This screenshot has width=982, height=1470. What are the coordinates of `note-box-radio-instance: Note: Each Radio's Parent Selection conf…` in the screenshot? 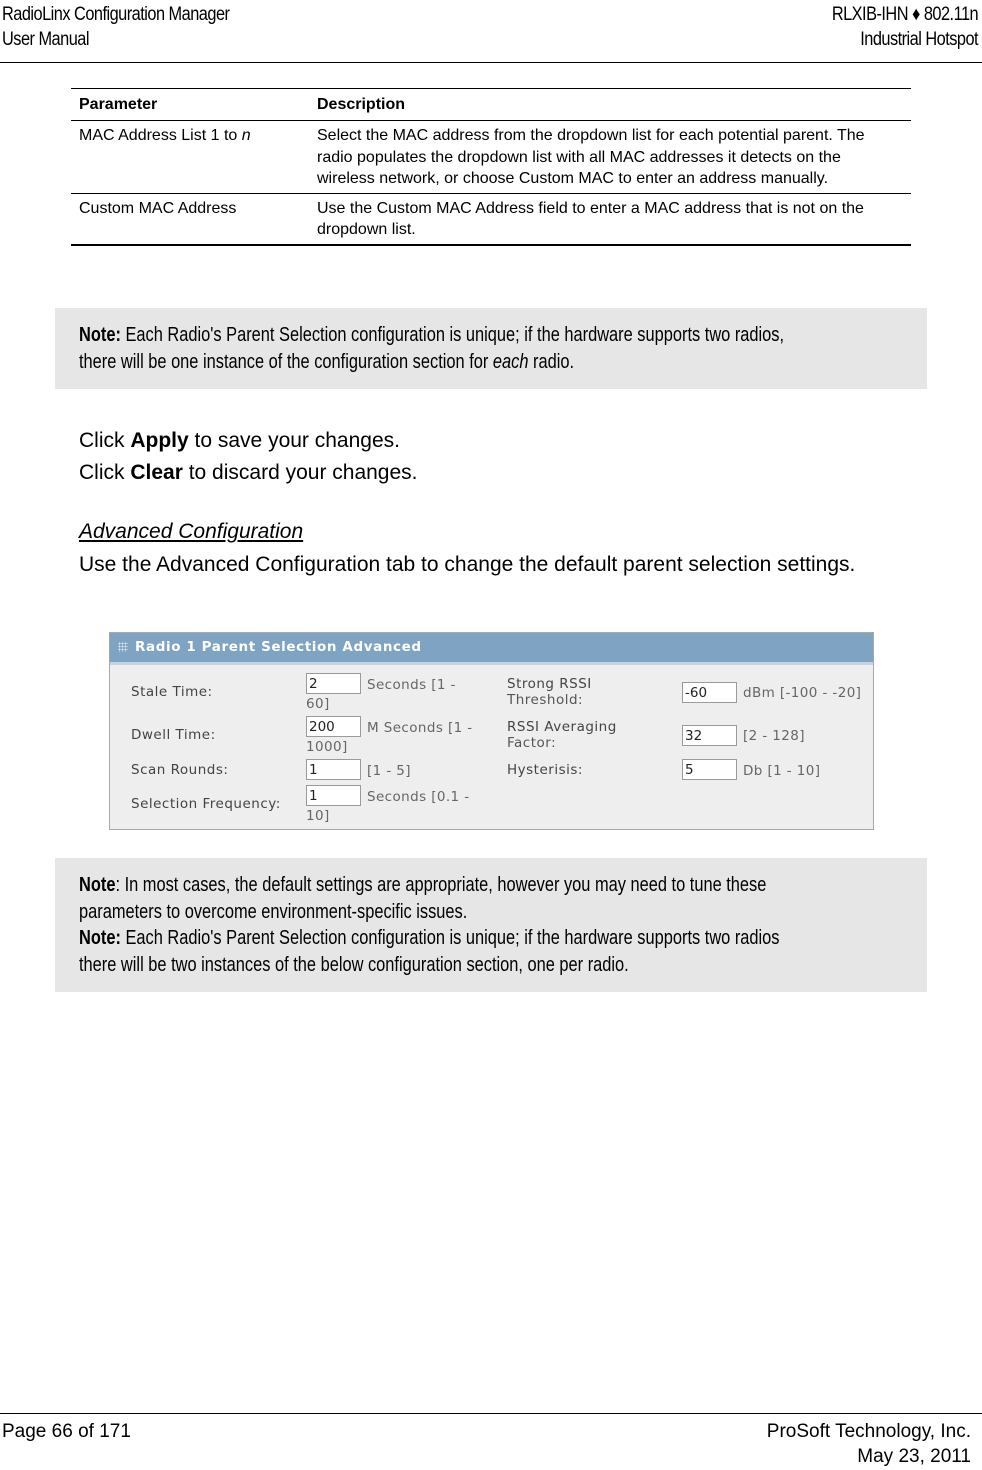 It's located at (491, 348).